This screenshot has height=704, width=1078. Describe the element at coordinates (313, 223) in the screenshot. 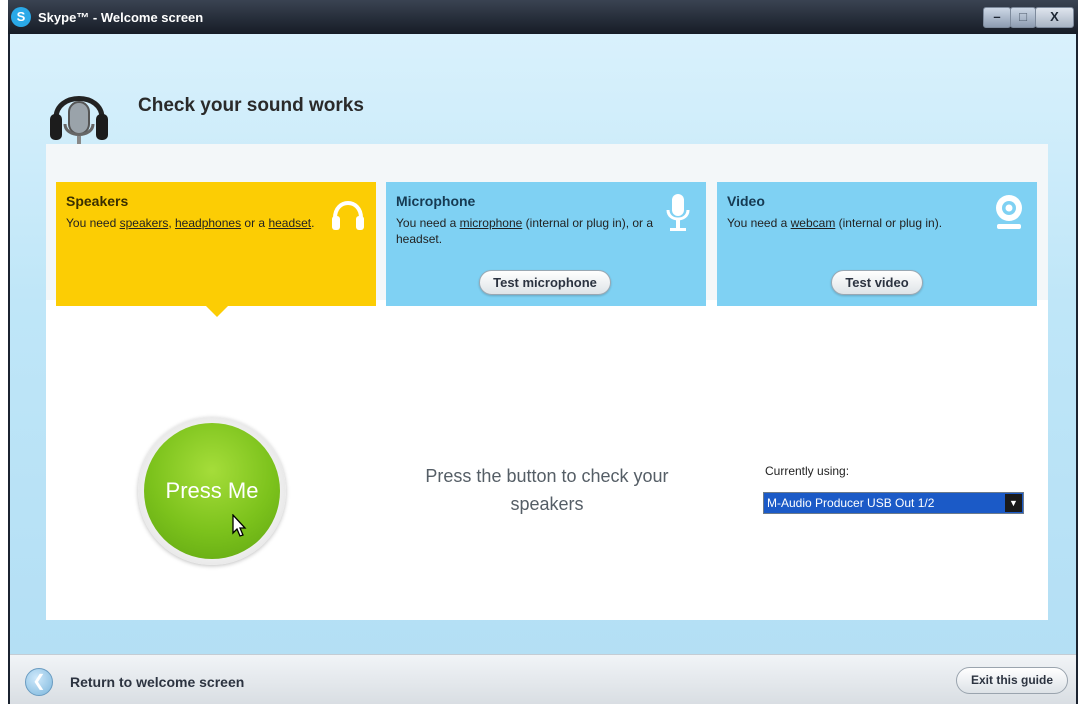

I see `speakers-desc-end: .` at that location.